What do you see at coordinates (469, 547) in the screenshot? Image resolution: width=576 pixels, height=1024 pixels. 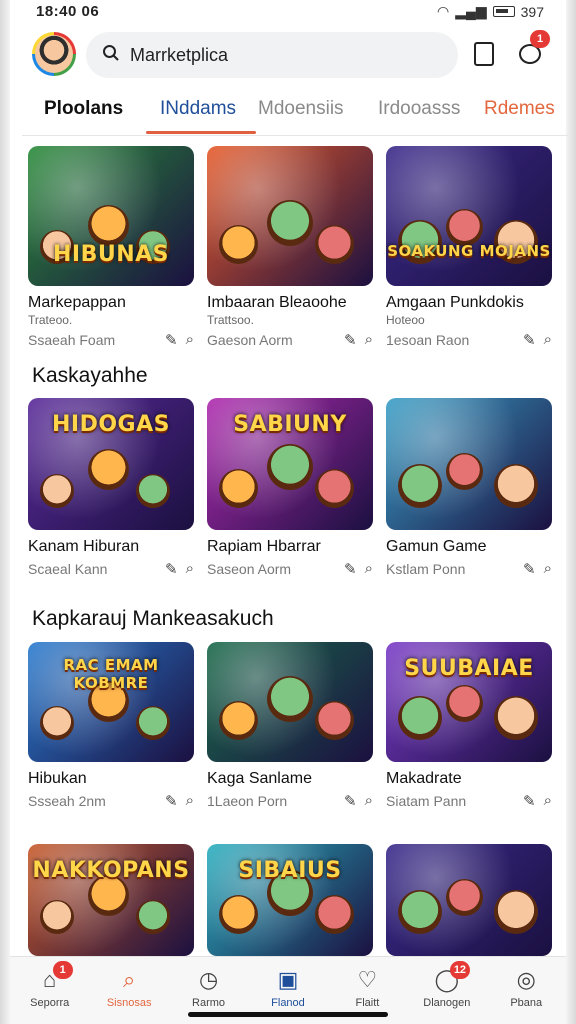 I see `game-title: Gamun Game` at bounding box center [469, 547].